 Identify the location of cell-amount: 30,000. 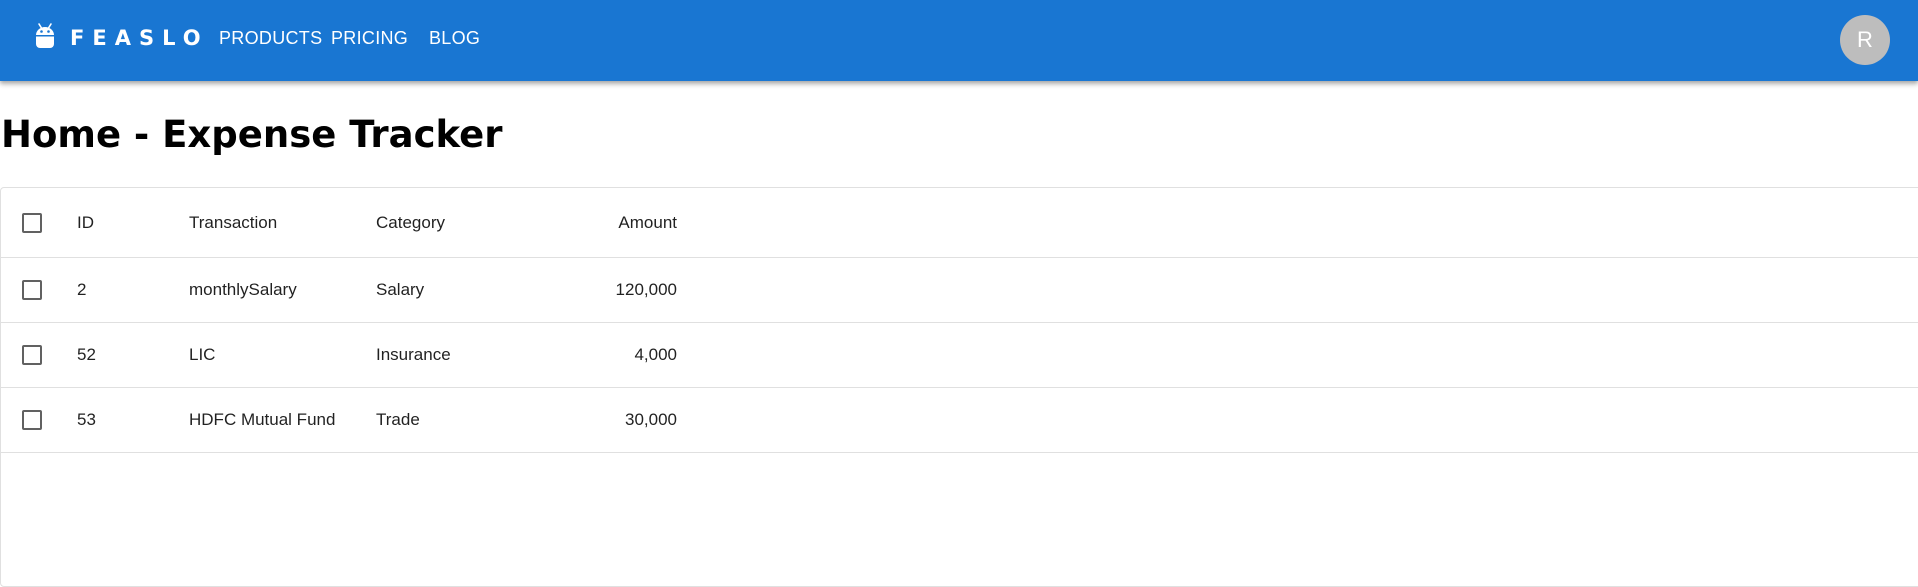
(651, 419).